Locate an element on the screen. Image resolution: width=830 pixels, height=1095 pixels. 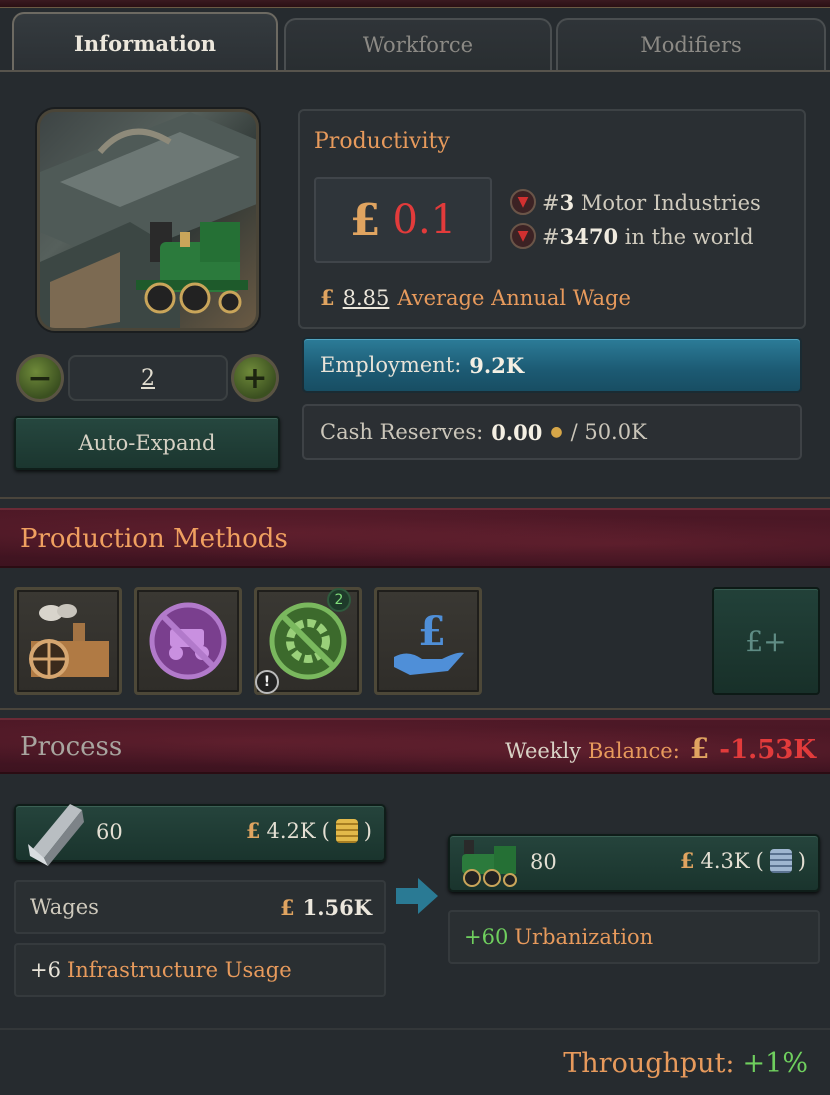
factory-icon is located at coordinates (69, 641).